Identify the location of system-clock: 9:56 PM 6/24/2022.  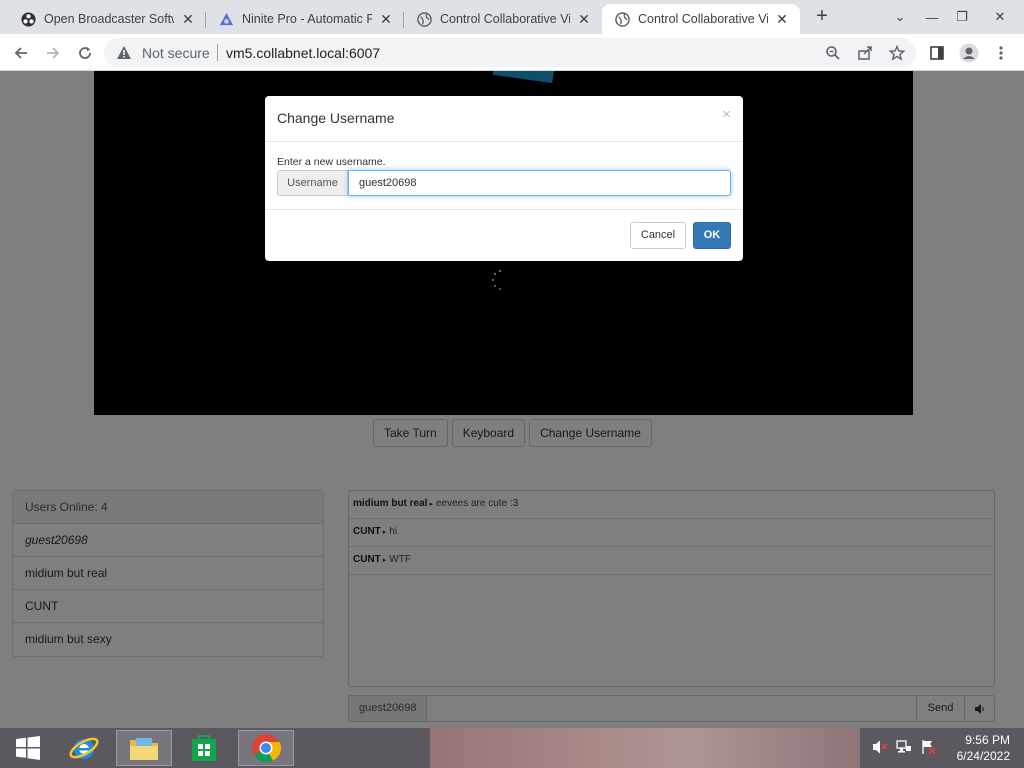
(983, 748).